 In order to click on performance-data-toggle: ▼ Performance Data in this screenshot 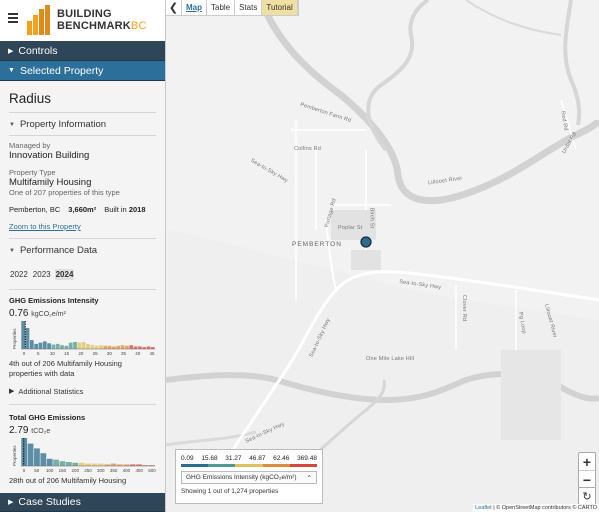, I will do `click(82, 250)`.